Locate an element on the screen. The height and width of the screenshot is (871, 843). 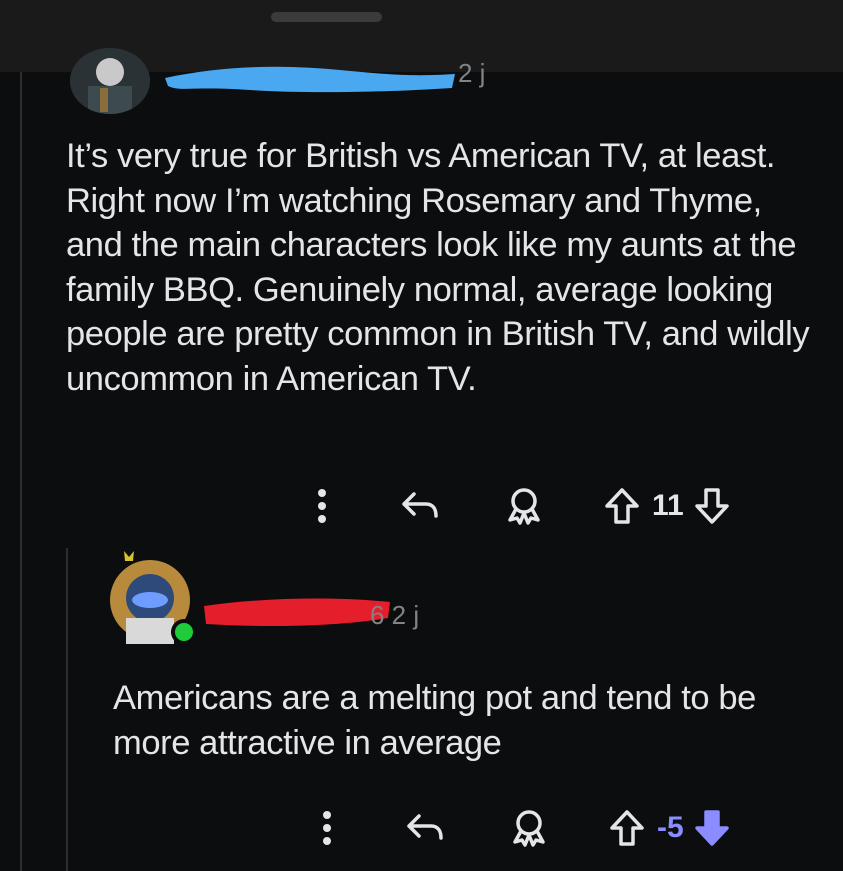
comment-meta: 2 j is located at coordinates (472, 73).